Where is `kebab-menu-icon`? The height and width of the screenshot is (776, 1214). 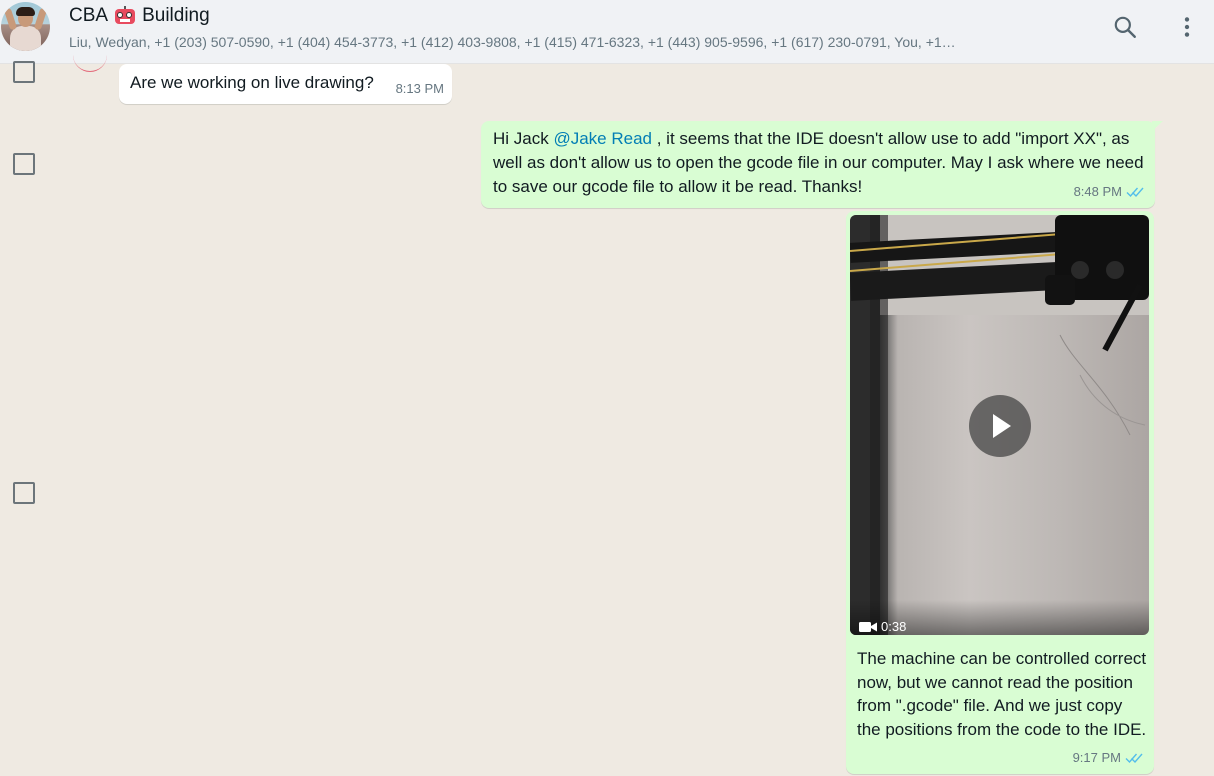
kebab-menu-icon is located at coordinates (1187, 27).